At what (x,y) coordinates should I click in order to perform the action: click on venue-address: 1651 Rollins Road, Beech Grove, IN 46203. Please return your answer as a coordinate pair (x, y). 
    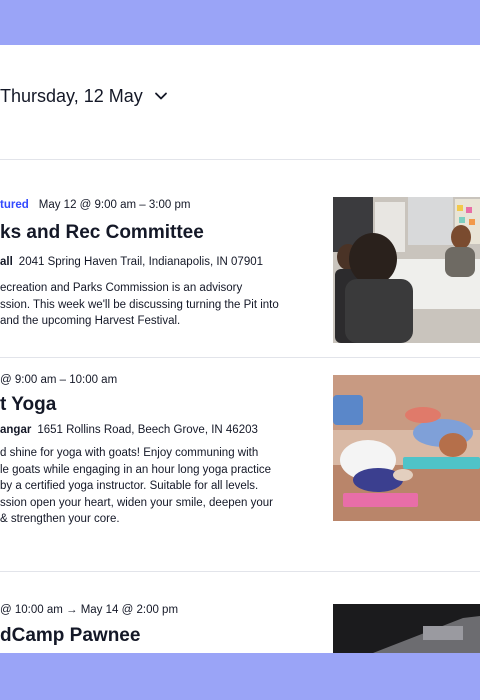
    Looking at the image, I should click on (147, 430).